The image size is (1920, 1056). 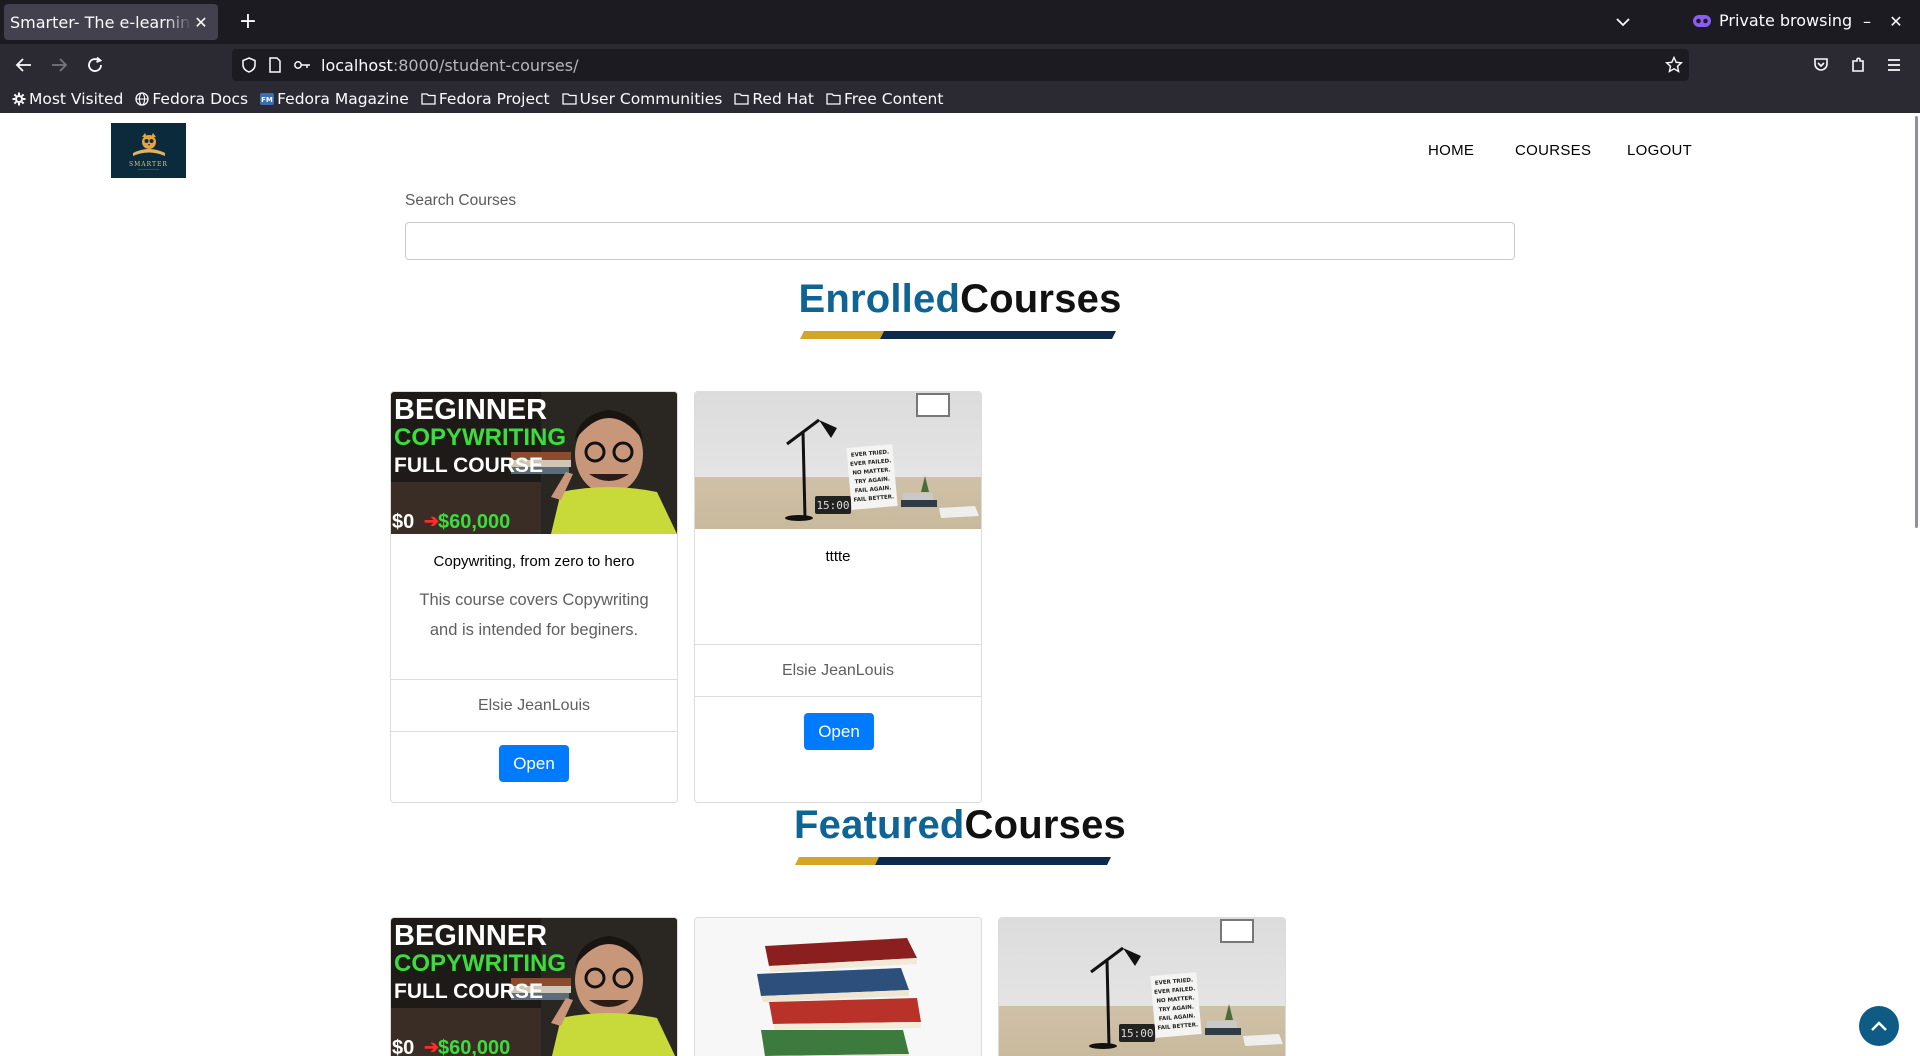 What do you see at coordinates (958, 335) in the screenshot?
I see `enrolled-heading-underline` at bounding box center [958, 335].